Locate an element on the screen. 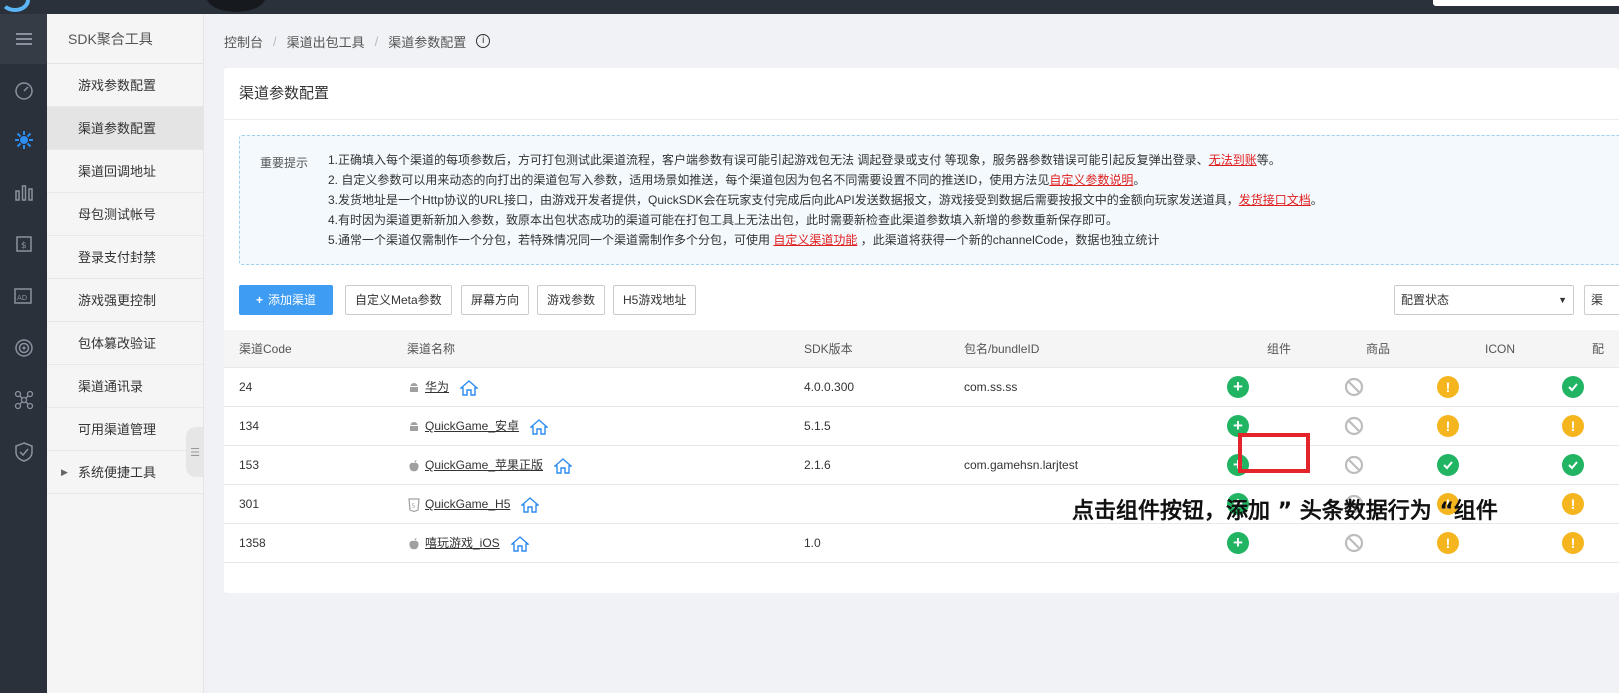  custom-meta-button: 自定义Meta参数 is located at coordinates (398, 300).